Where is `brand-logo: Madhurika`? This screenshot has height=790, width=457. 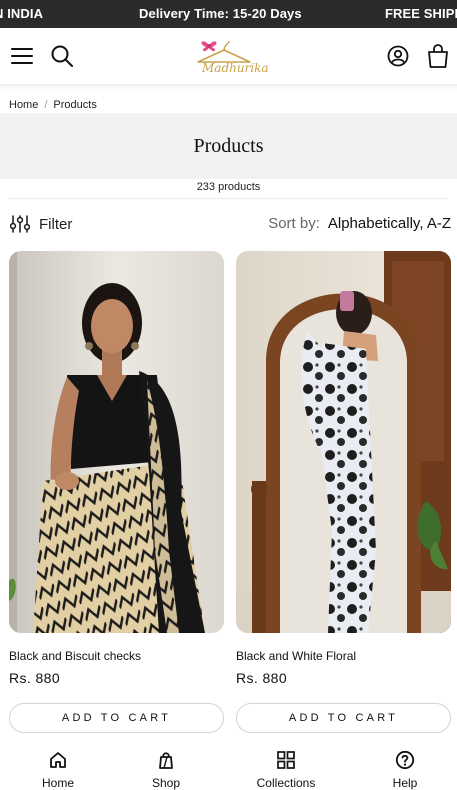
brand-logo: Madhurika is located at coordinates (230, 56).